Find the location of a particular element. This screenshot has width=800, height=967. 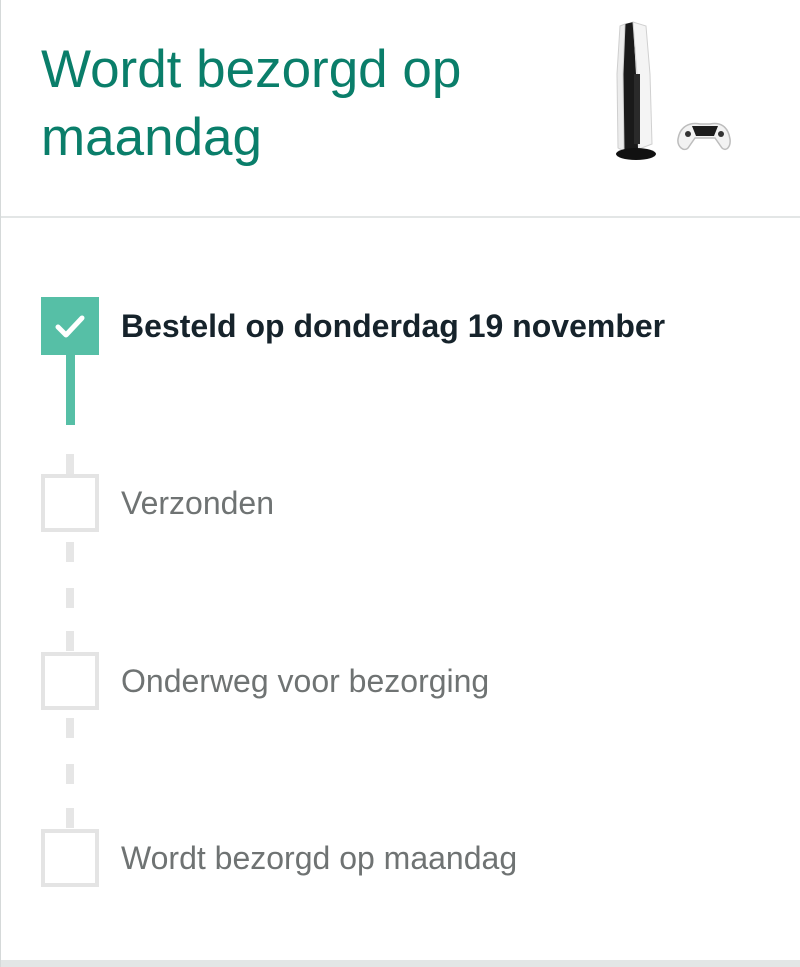

delivery-status-title: Wordt bezorgd op maandag is located at coordinates (251, 103).